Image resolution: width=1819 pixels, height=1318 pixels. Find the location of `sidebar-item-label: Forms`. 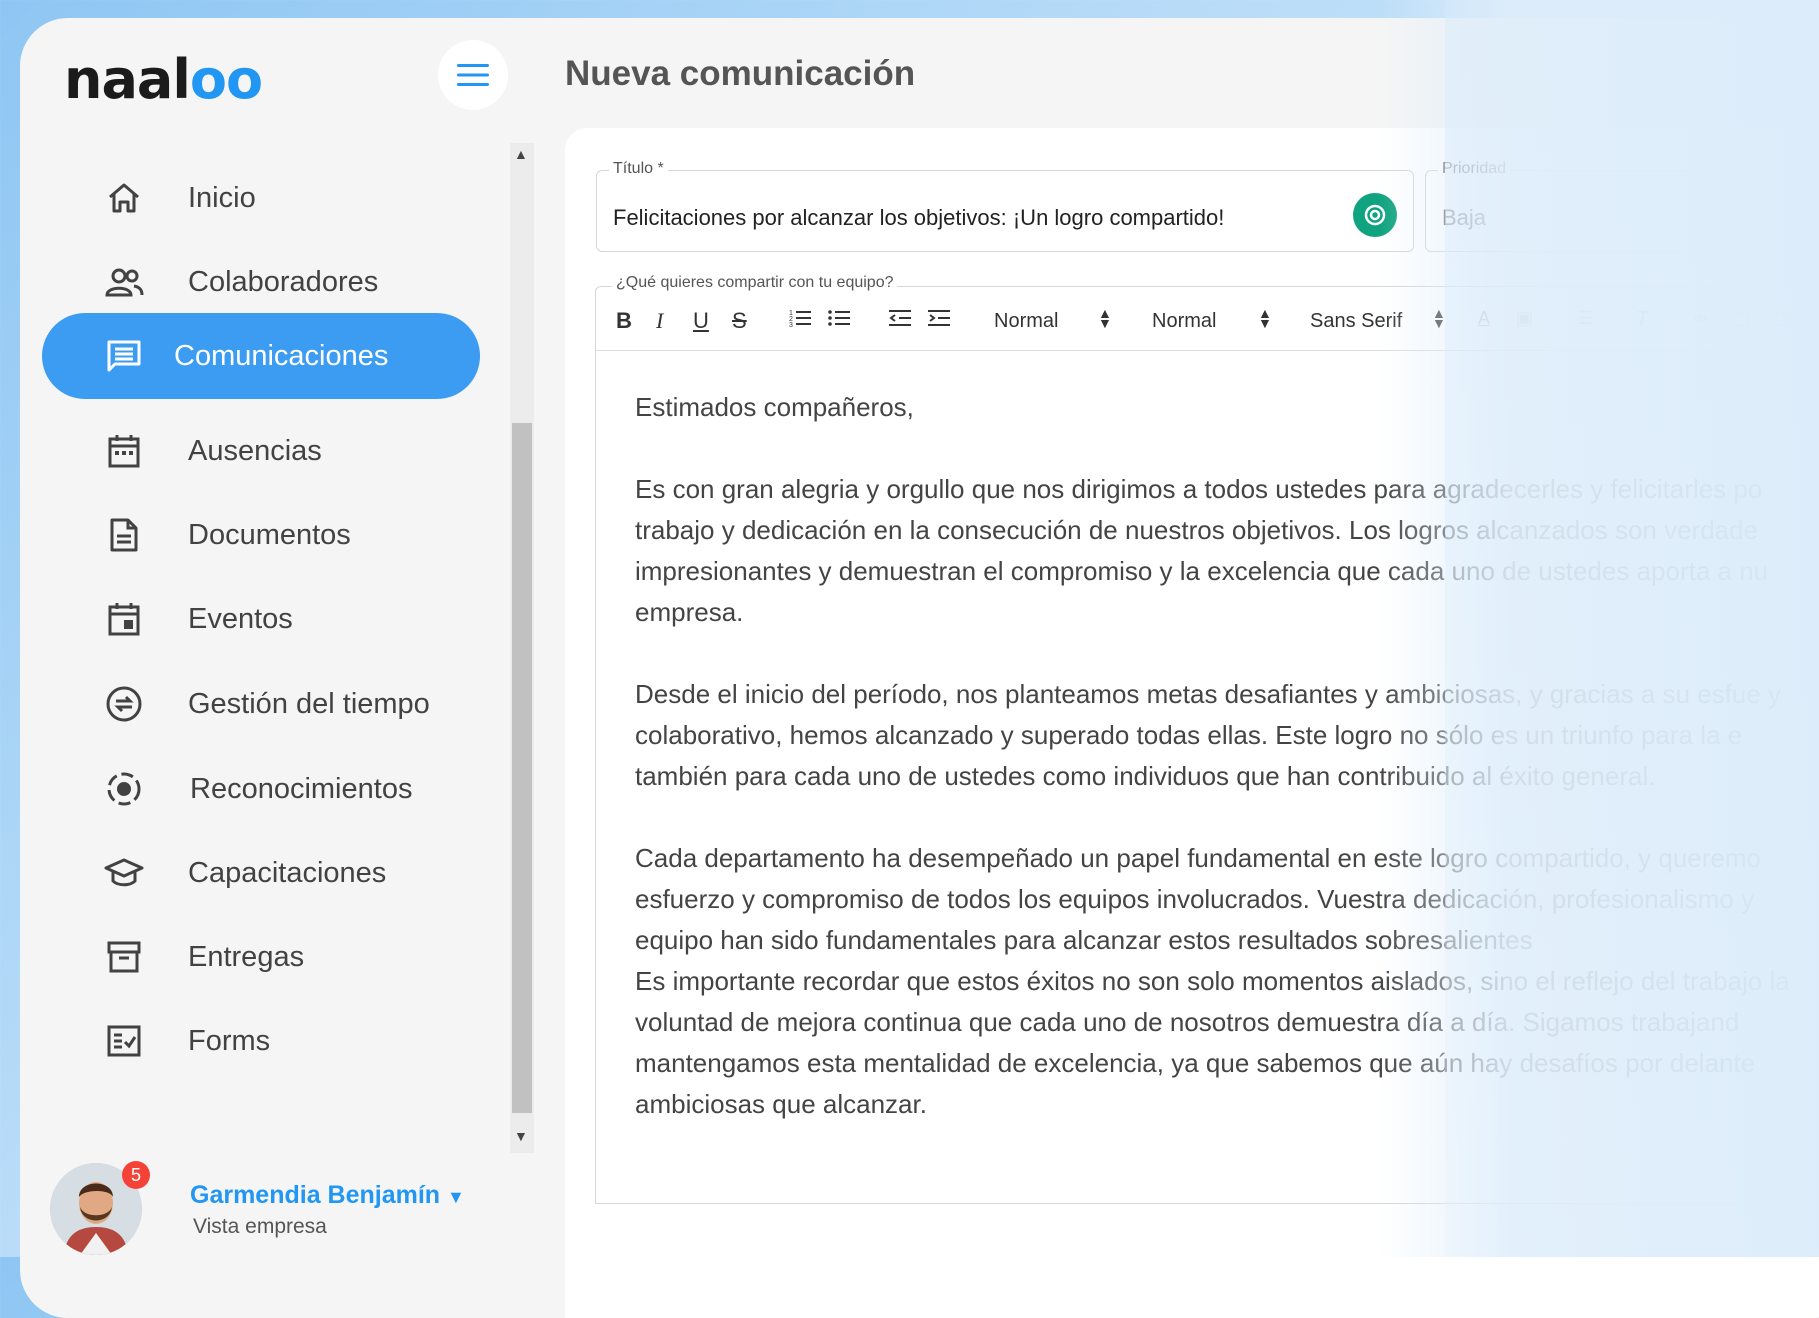

sidebar-item-label: Forms is located at coordinates (229, 1040).